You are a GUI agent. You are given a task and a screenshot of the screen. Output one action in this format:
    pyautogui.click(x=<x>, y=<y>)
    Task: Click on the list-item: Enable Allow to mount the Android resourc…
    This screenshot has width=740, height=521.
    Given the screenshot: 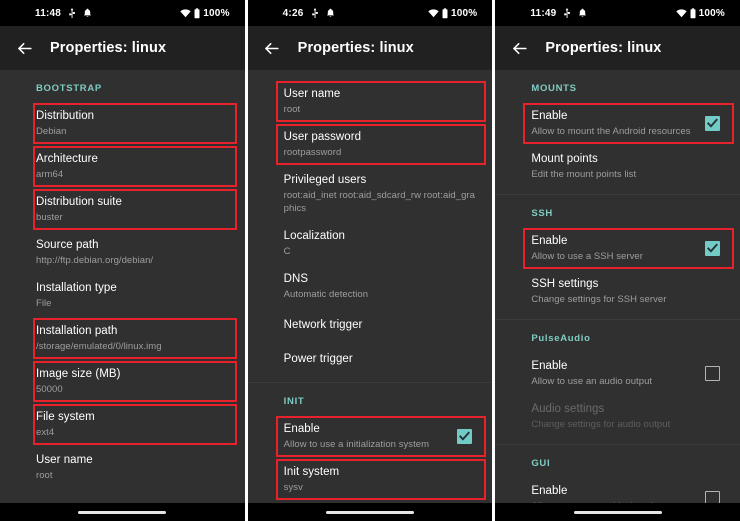 What is the action you would take?
    pyautogui.click(x=617, y=123)
    